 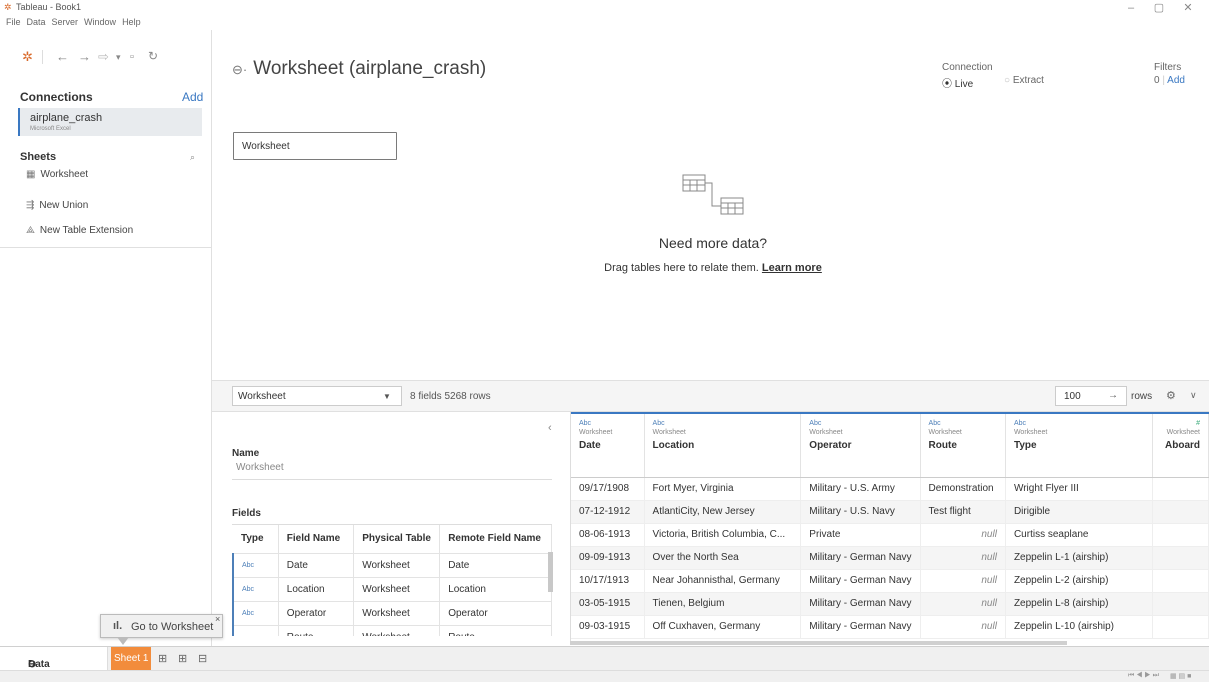 What do you see at coordinates (860, 535) in the screenshot?
I see `grid-cell: Private` at bounding box center [860, 535].